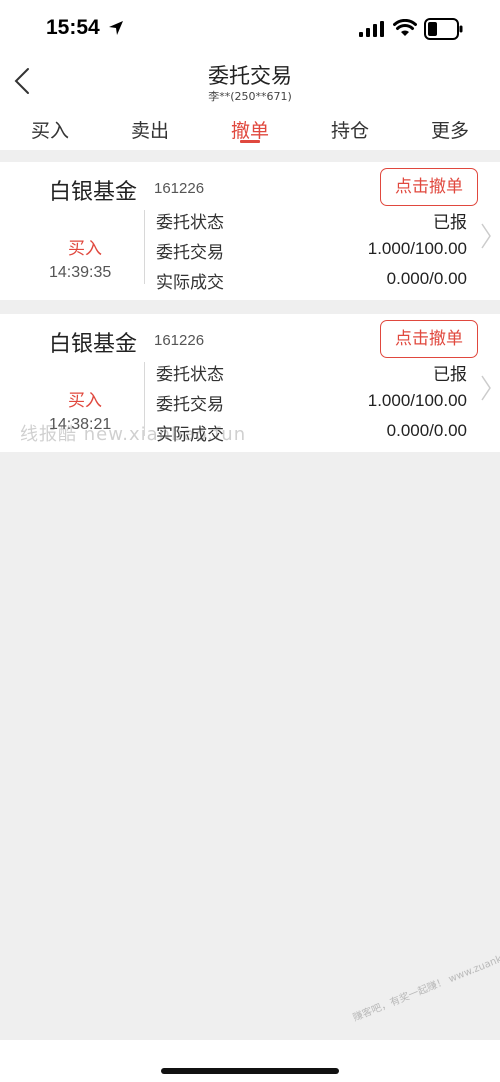  Describe the element at coordinates (250, 76) in the screenshot. I see `page-title: 委托交易` at that location.